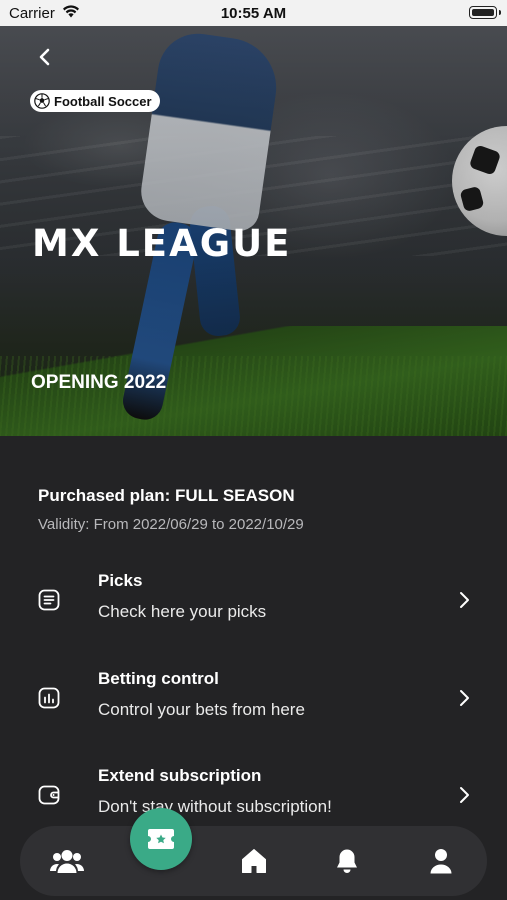 This screenshot has height=900, width=507. Describe the element at coordinates (201, 709) in the screenshot. I see `menu-item-subtitle: Control your bets from here` at that location.